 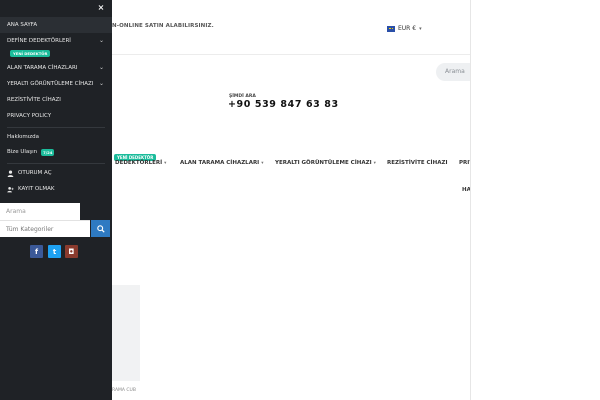 I want to click on drawer-item-label: DEFİNE DEDEKTÖRLERİ, so click(x=39, y=41).